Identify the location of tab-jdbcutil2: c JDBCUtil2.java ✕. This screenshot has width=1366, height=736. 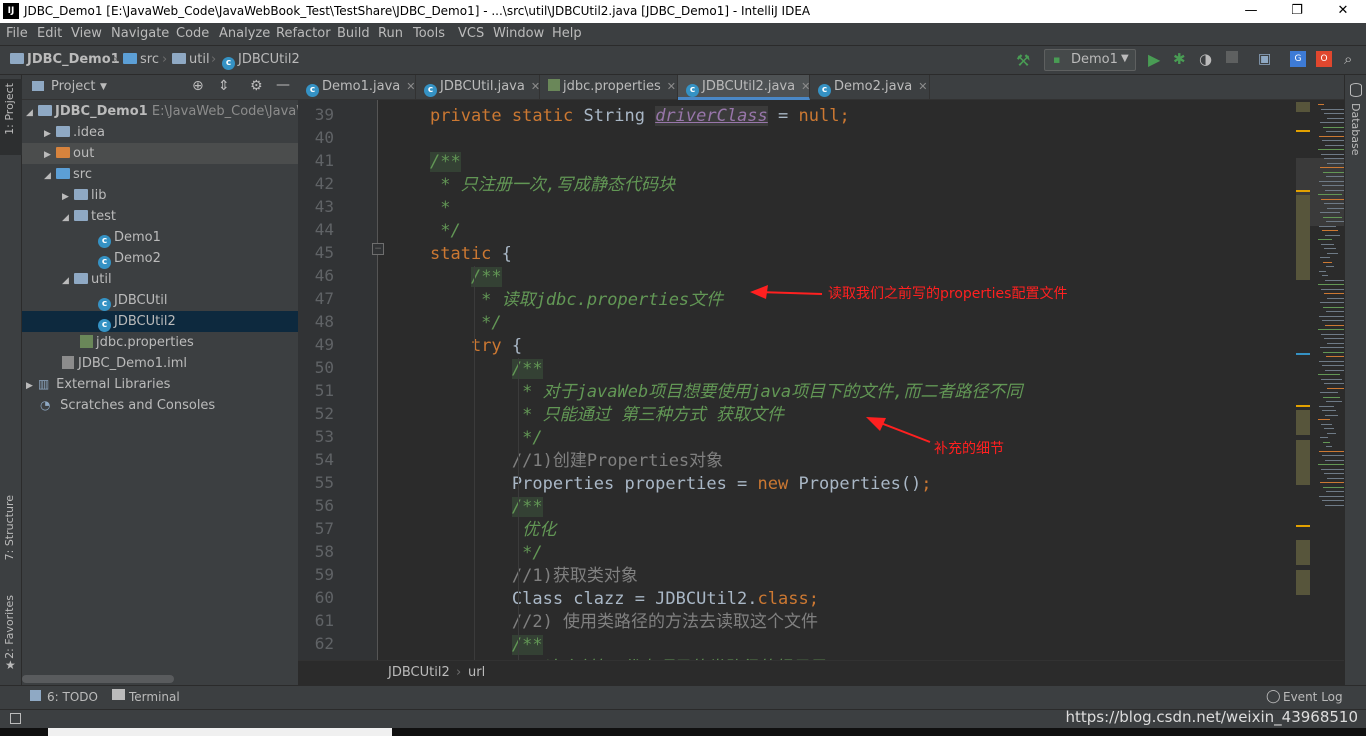
(744, 87).